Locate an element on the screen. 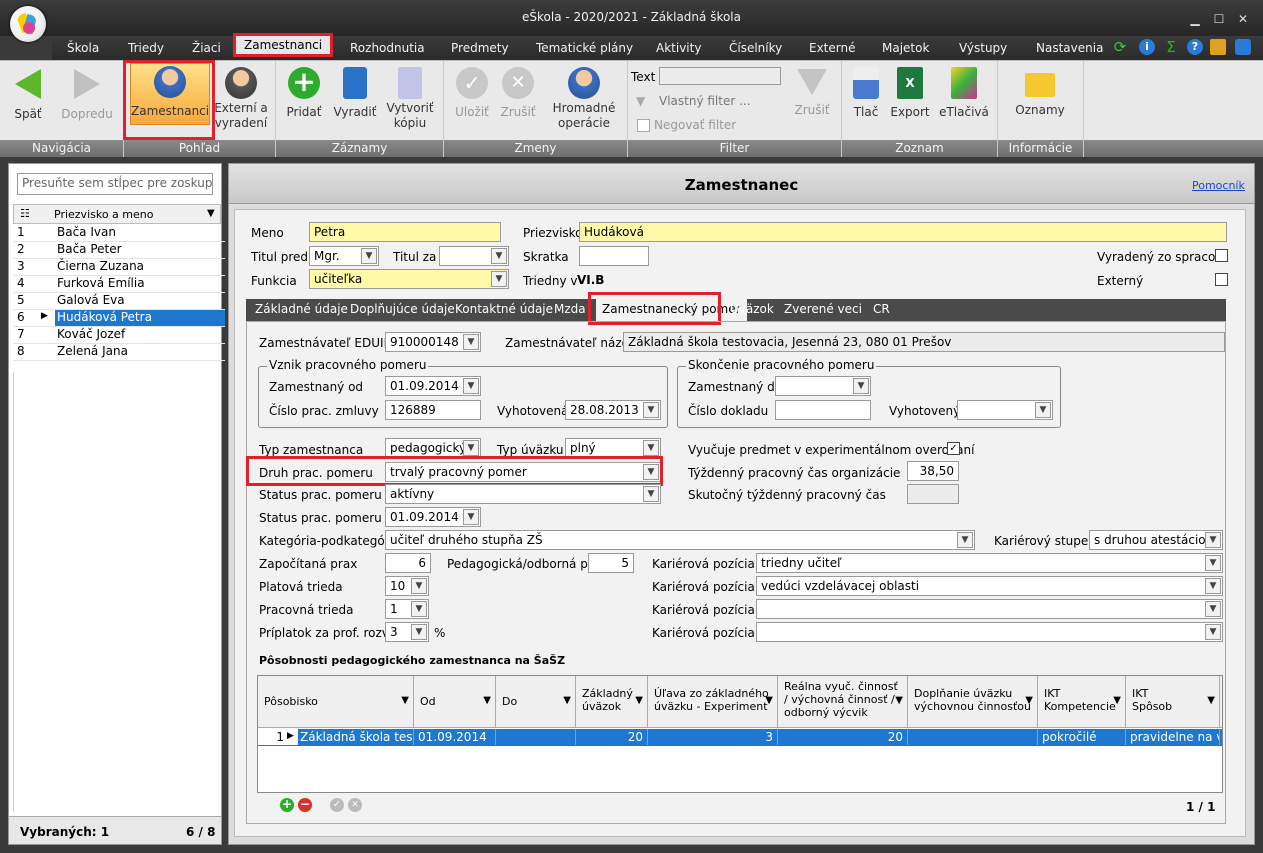 The width and height of the screenshot is (1263, 853). pracovna-trieda-select: 1 ▼ is located at coordinates (407, 609).